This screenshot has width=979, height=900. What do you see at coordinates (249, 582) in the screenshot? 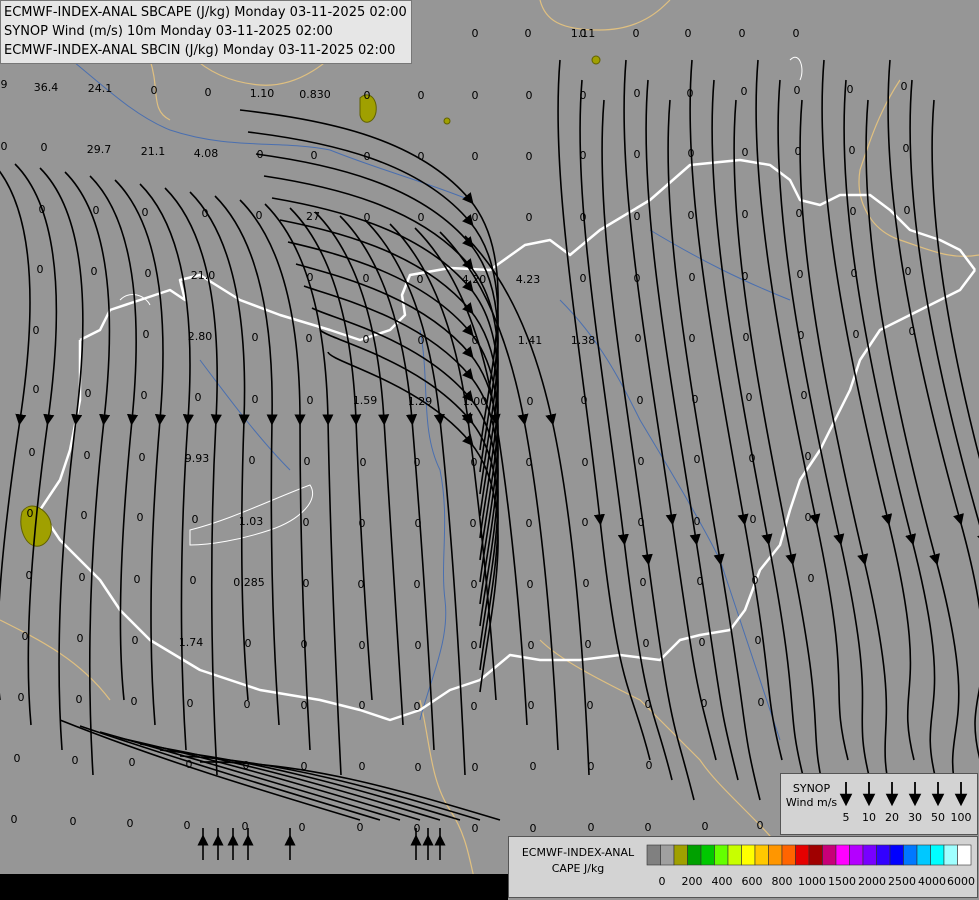
I see `cin-value: 0.285` at bounding box center [249, 582].